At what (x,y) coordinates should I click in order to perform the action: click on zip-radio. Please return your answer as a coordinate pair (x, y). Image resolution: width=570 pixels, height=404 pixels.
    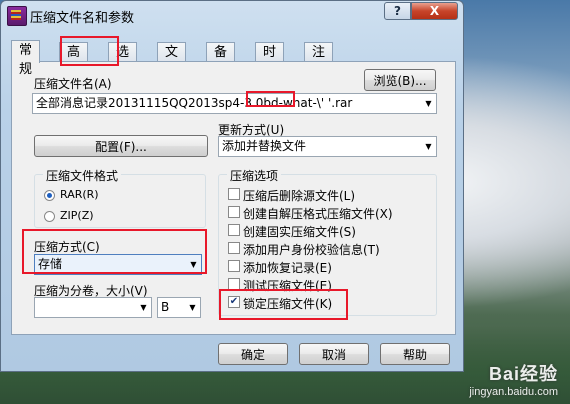
    Looking at the image, I should click on (49, 216).